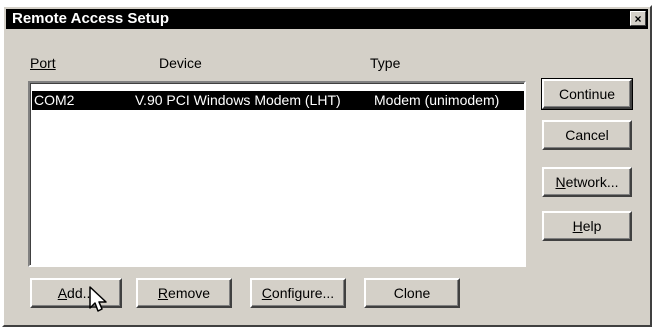 Image resolution: width=655 pixels, height=329 pixels. I want to click on continue-button: Continue, so click(587, 94).